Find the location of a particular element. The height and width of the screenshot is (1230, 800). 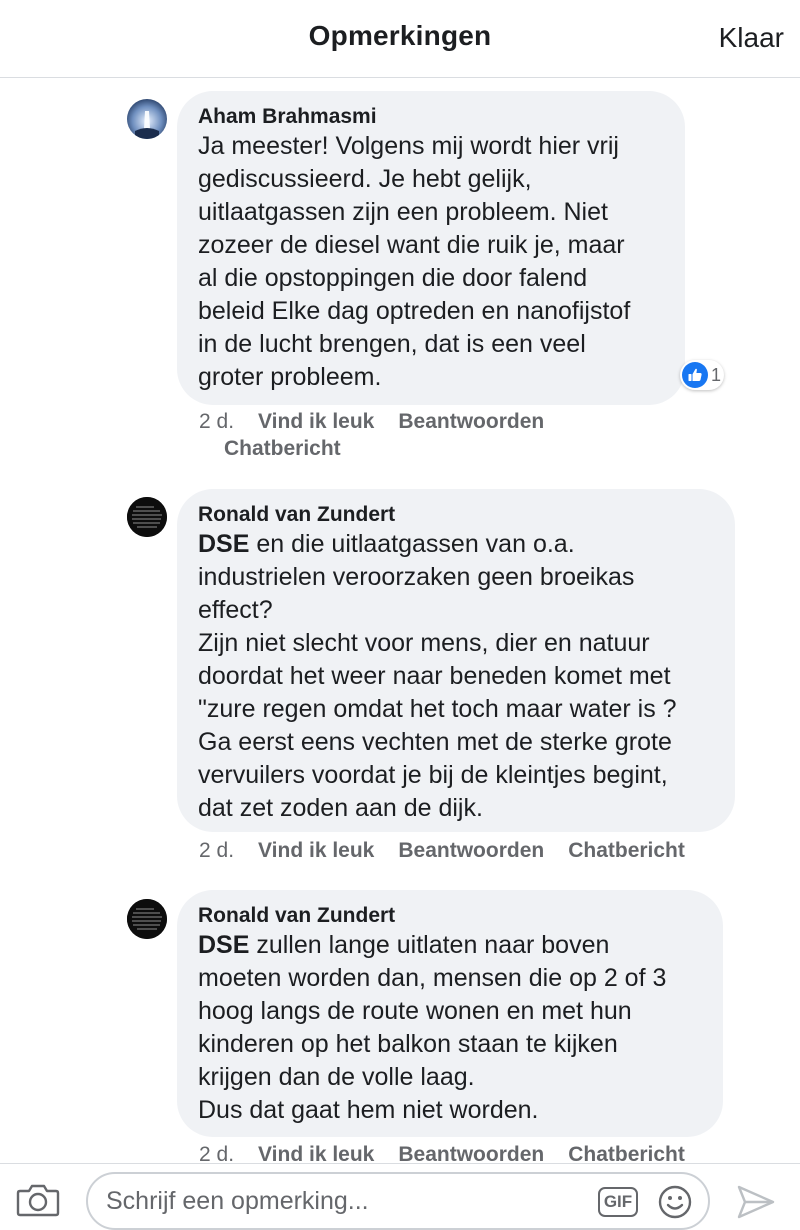

send-icon is located at coordinates (756, 1202).